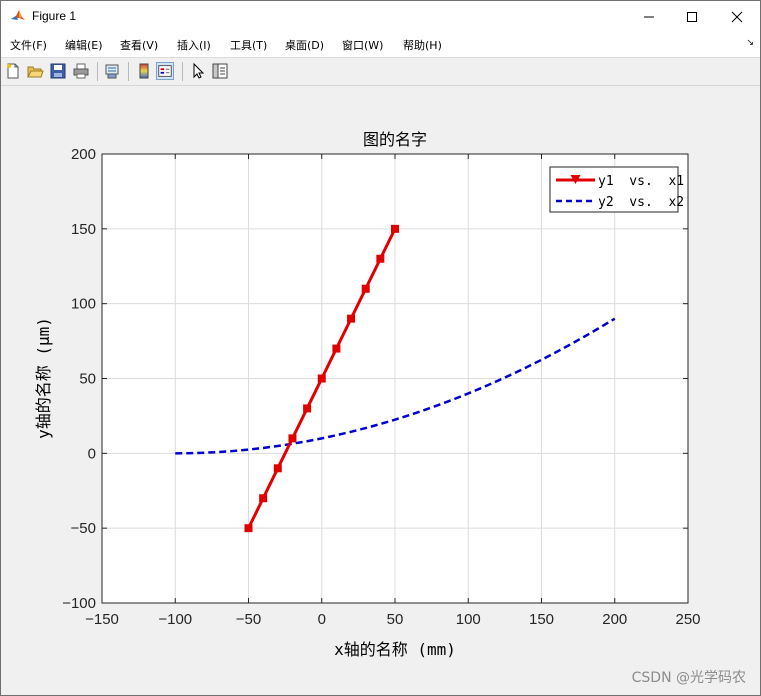  I want to click on x-axis-label: x轴的名称 (mm), so click(395, 649).